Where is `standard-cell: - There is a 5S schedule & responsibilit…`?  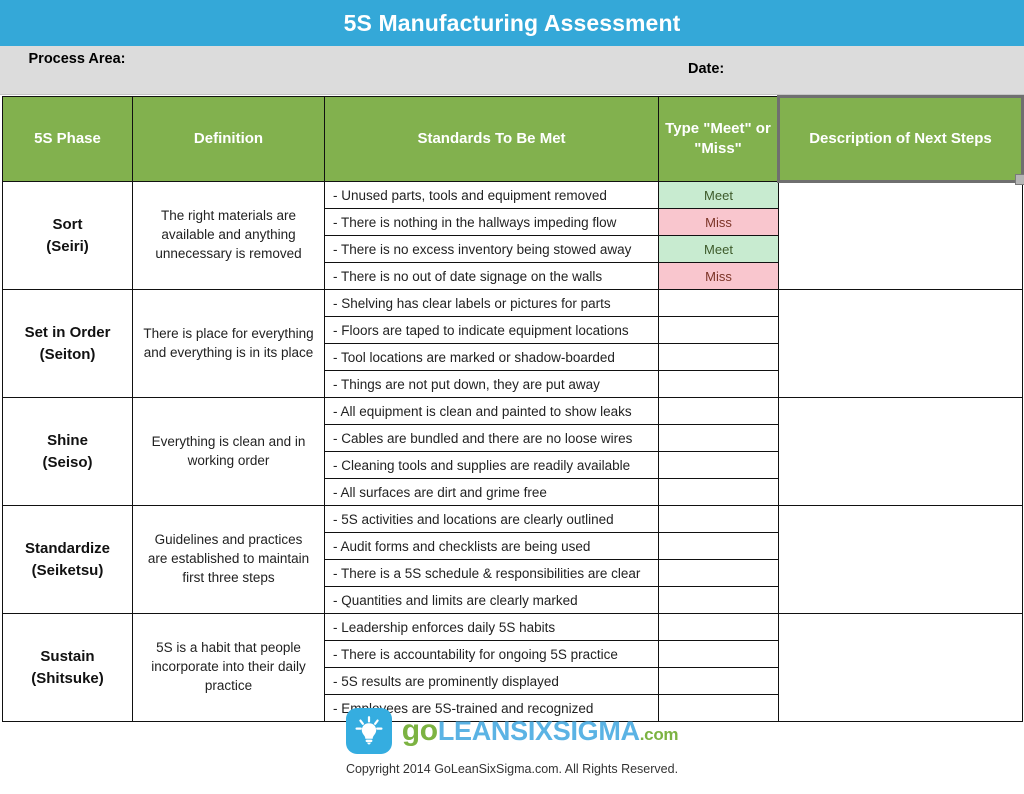
standard-cell: - There is a 5S schedule & responsibilit… is located at coordinates (491, 573).